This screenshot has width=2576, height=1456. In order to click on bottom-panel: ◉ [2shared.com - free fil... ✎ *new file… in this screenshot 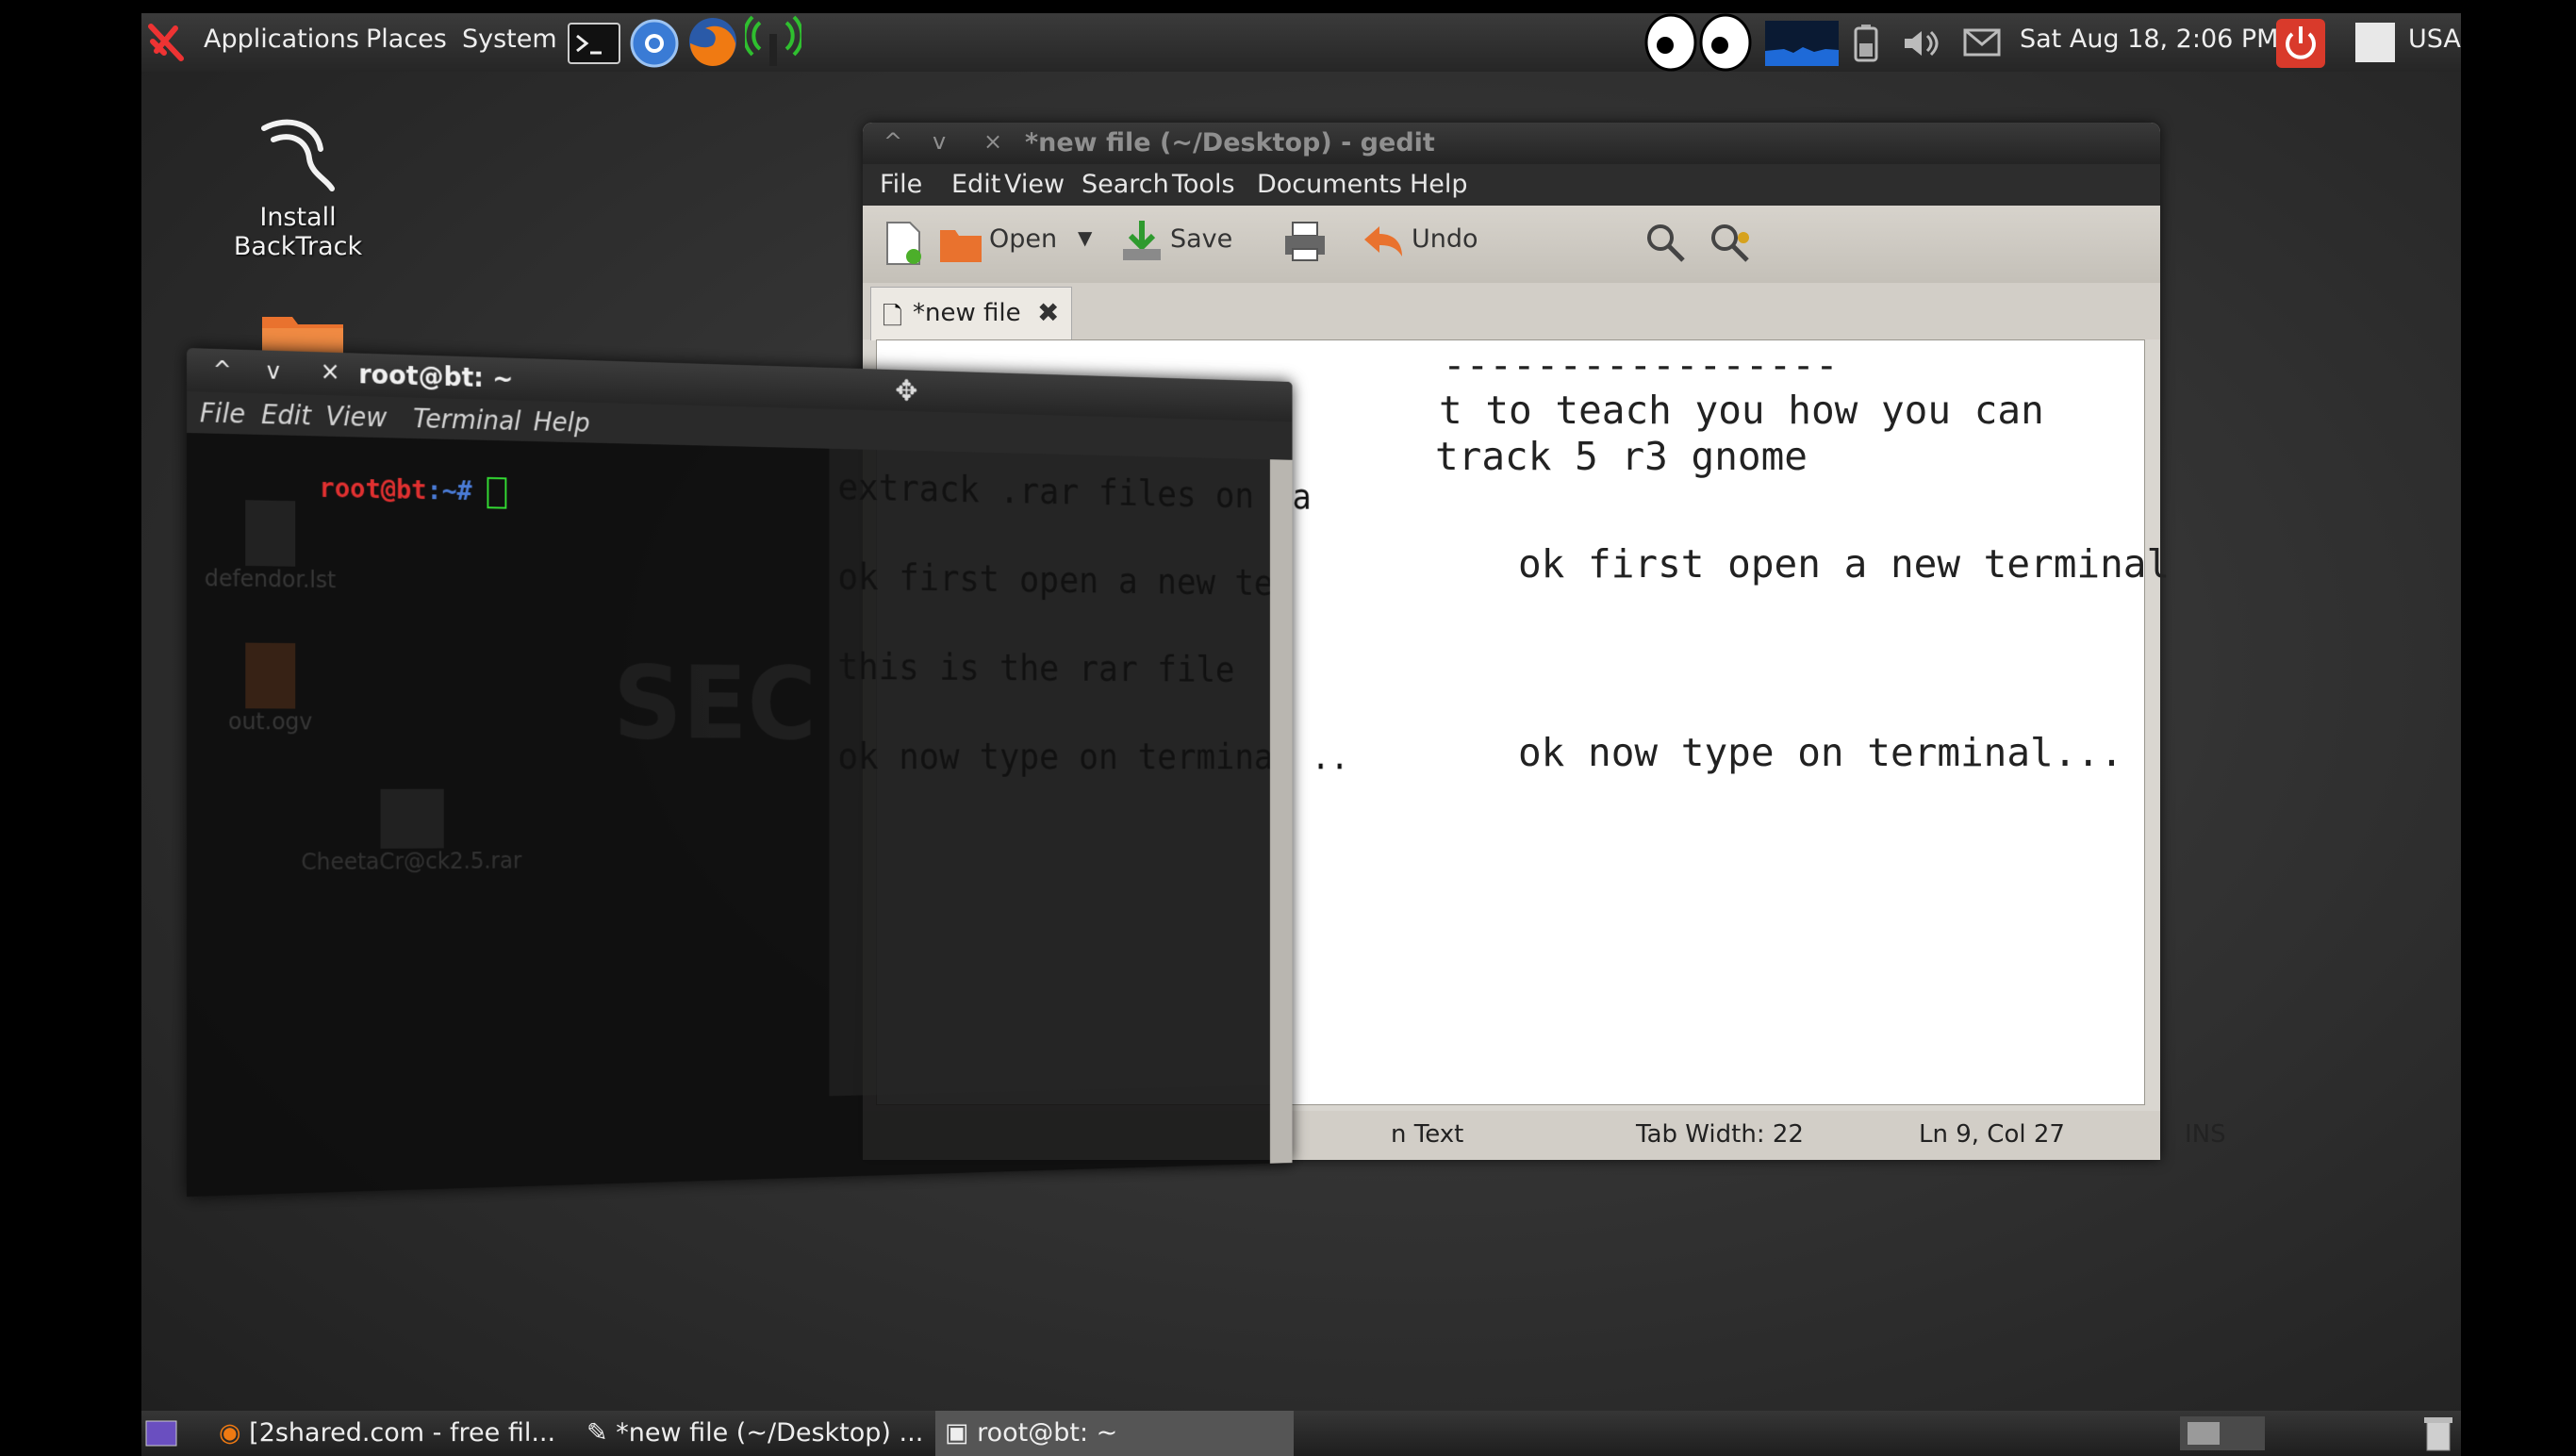, I will do `click(1301, 1433)`.